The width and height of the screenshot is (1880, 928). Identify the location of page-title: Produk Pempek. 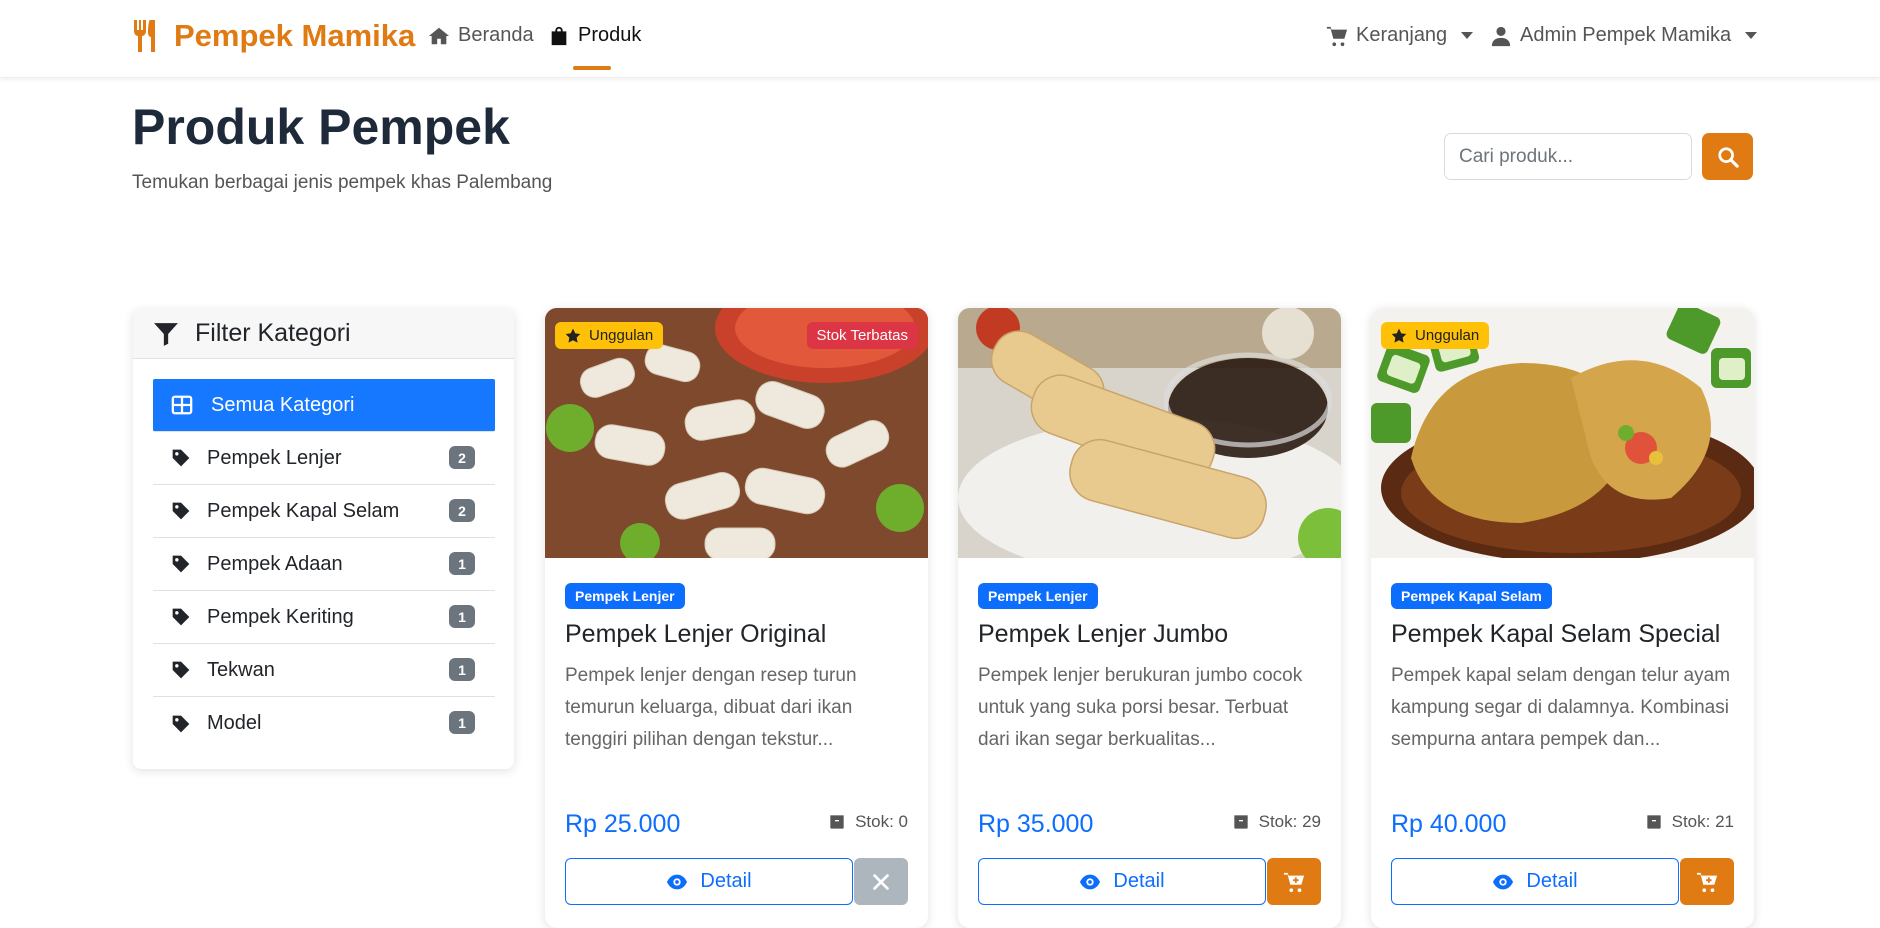
(321, 127).